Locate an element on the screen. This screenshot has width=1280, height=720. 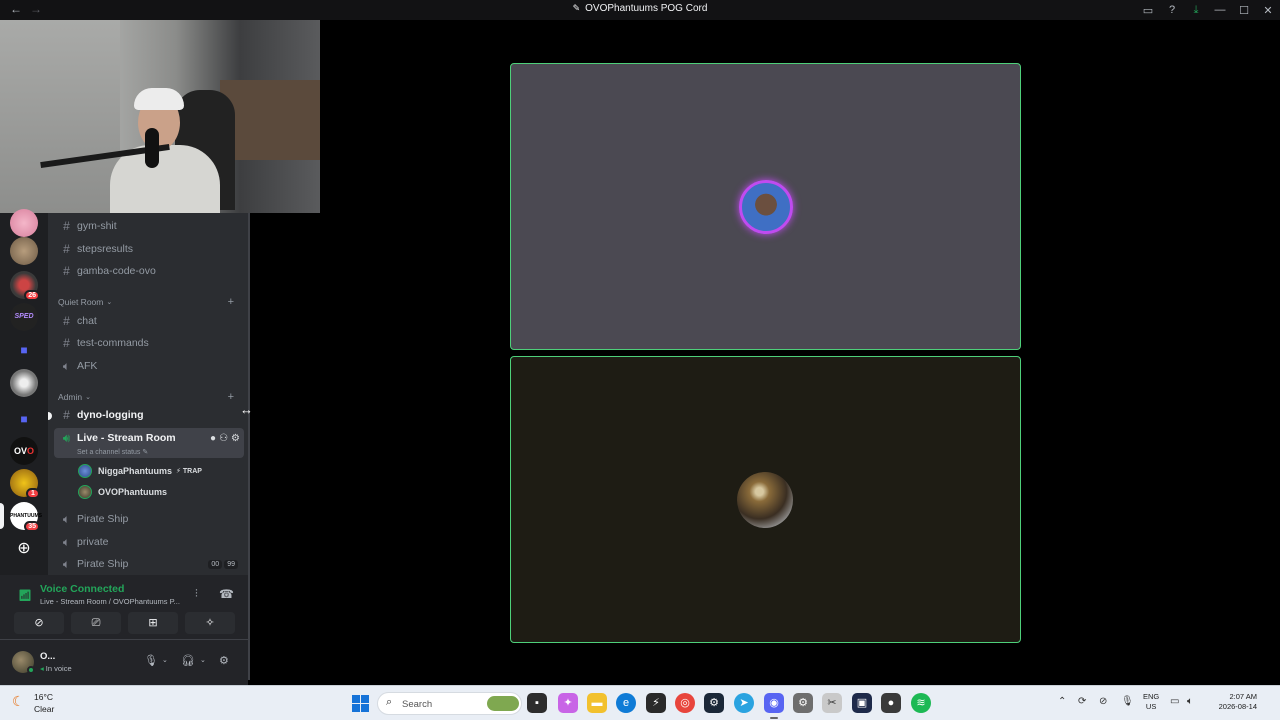
minimize-icon: — is located at coordinates (1220, 10).